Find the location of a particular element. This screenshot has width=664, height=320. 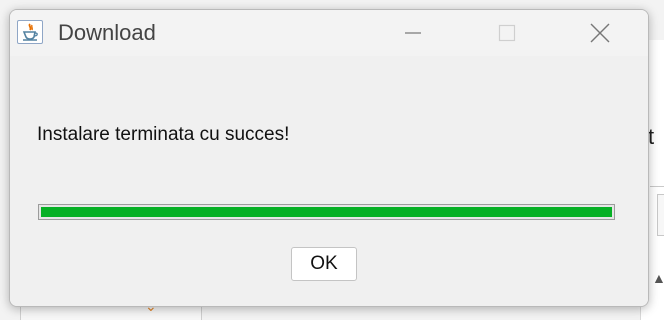

minimize-button is located at coordinates (413, 33).